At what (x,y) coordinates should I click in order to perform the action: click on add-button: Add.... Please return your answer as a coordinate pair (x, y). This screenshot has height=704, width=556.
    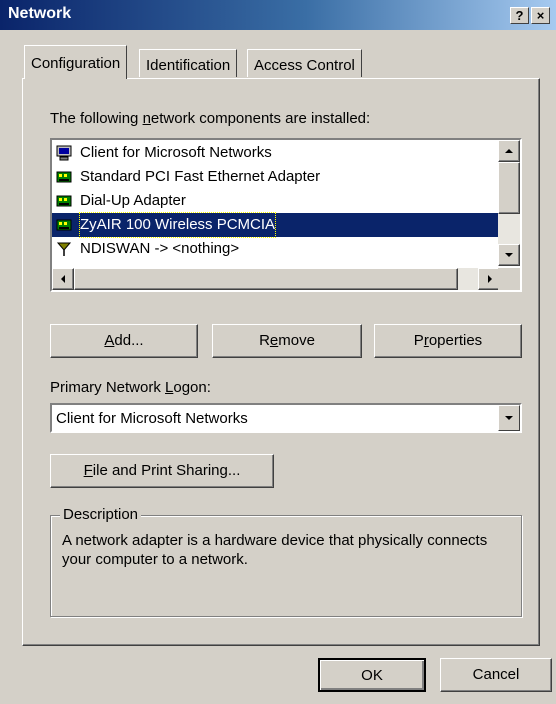
    Looking at the image, I should click on (124, 341).